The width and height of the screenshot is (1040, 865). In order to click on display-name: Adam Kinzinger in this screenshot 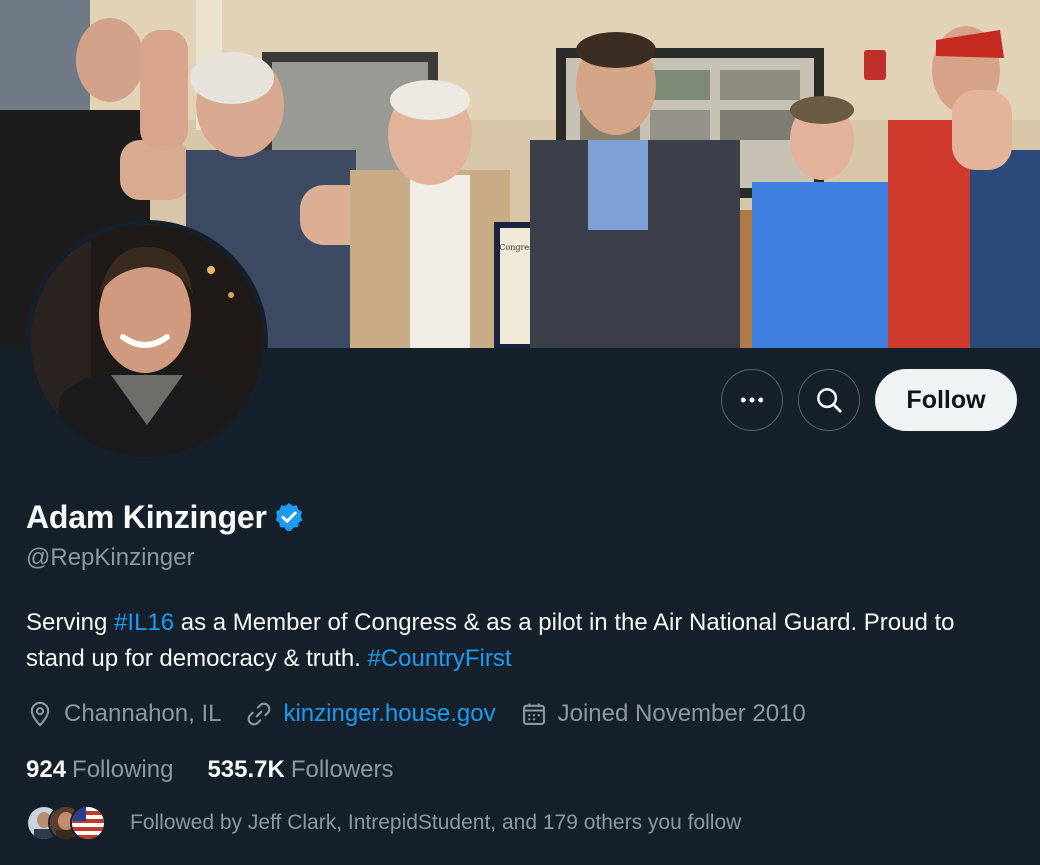, I will do `click(146, 516)`.